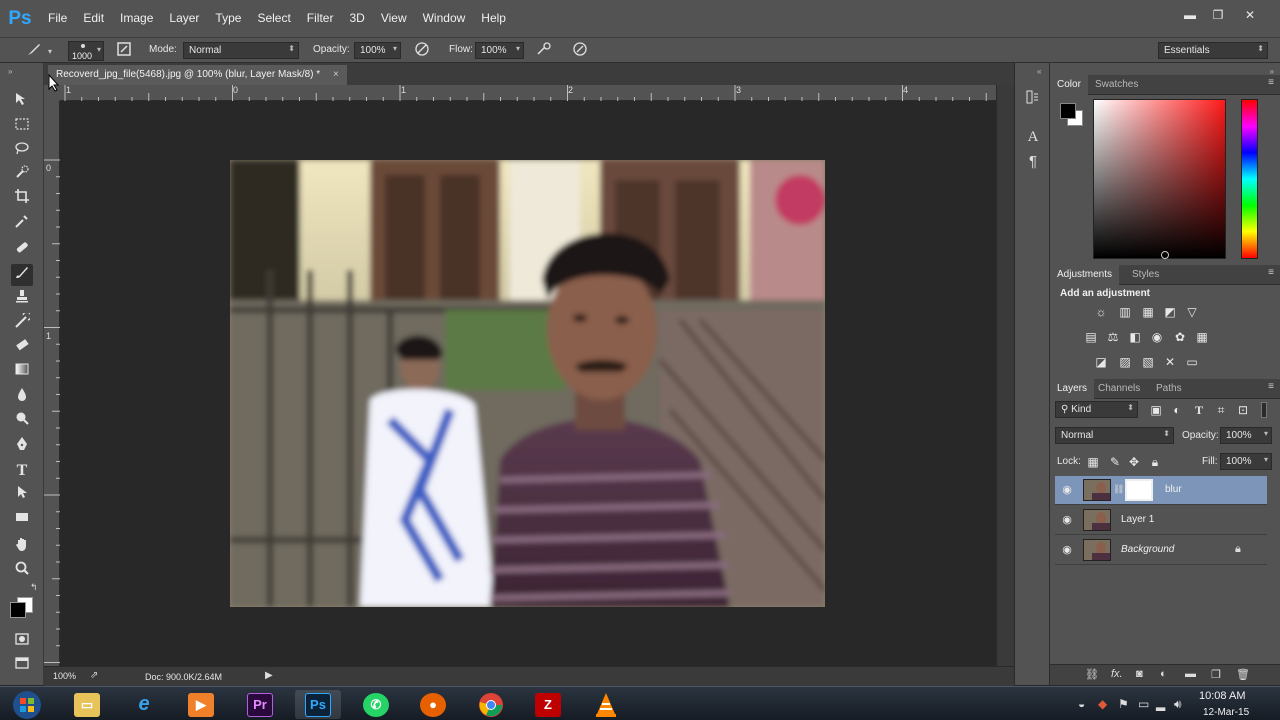  Describe the element at coordinates (22, 199) in the screenshot. I see `crop-tool-icon` at that location.